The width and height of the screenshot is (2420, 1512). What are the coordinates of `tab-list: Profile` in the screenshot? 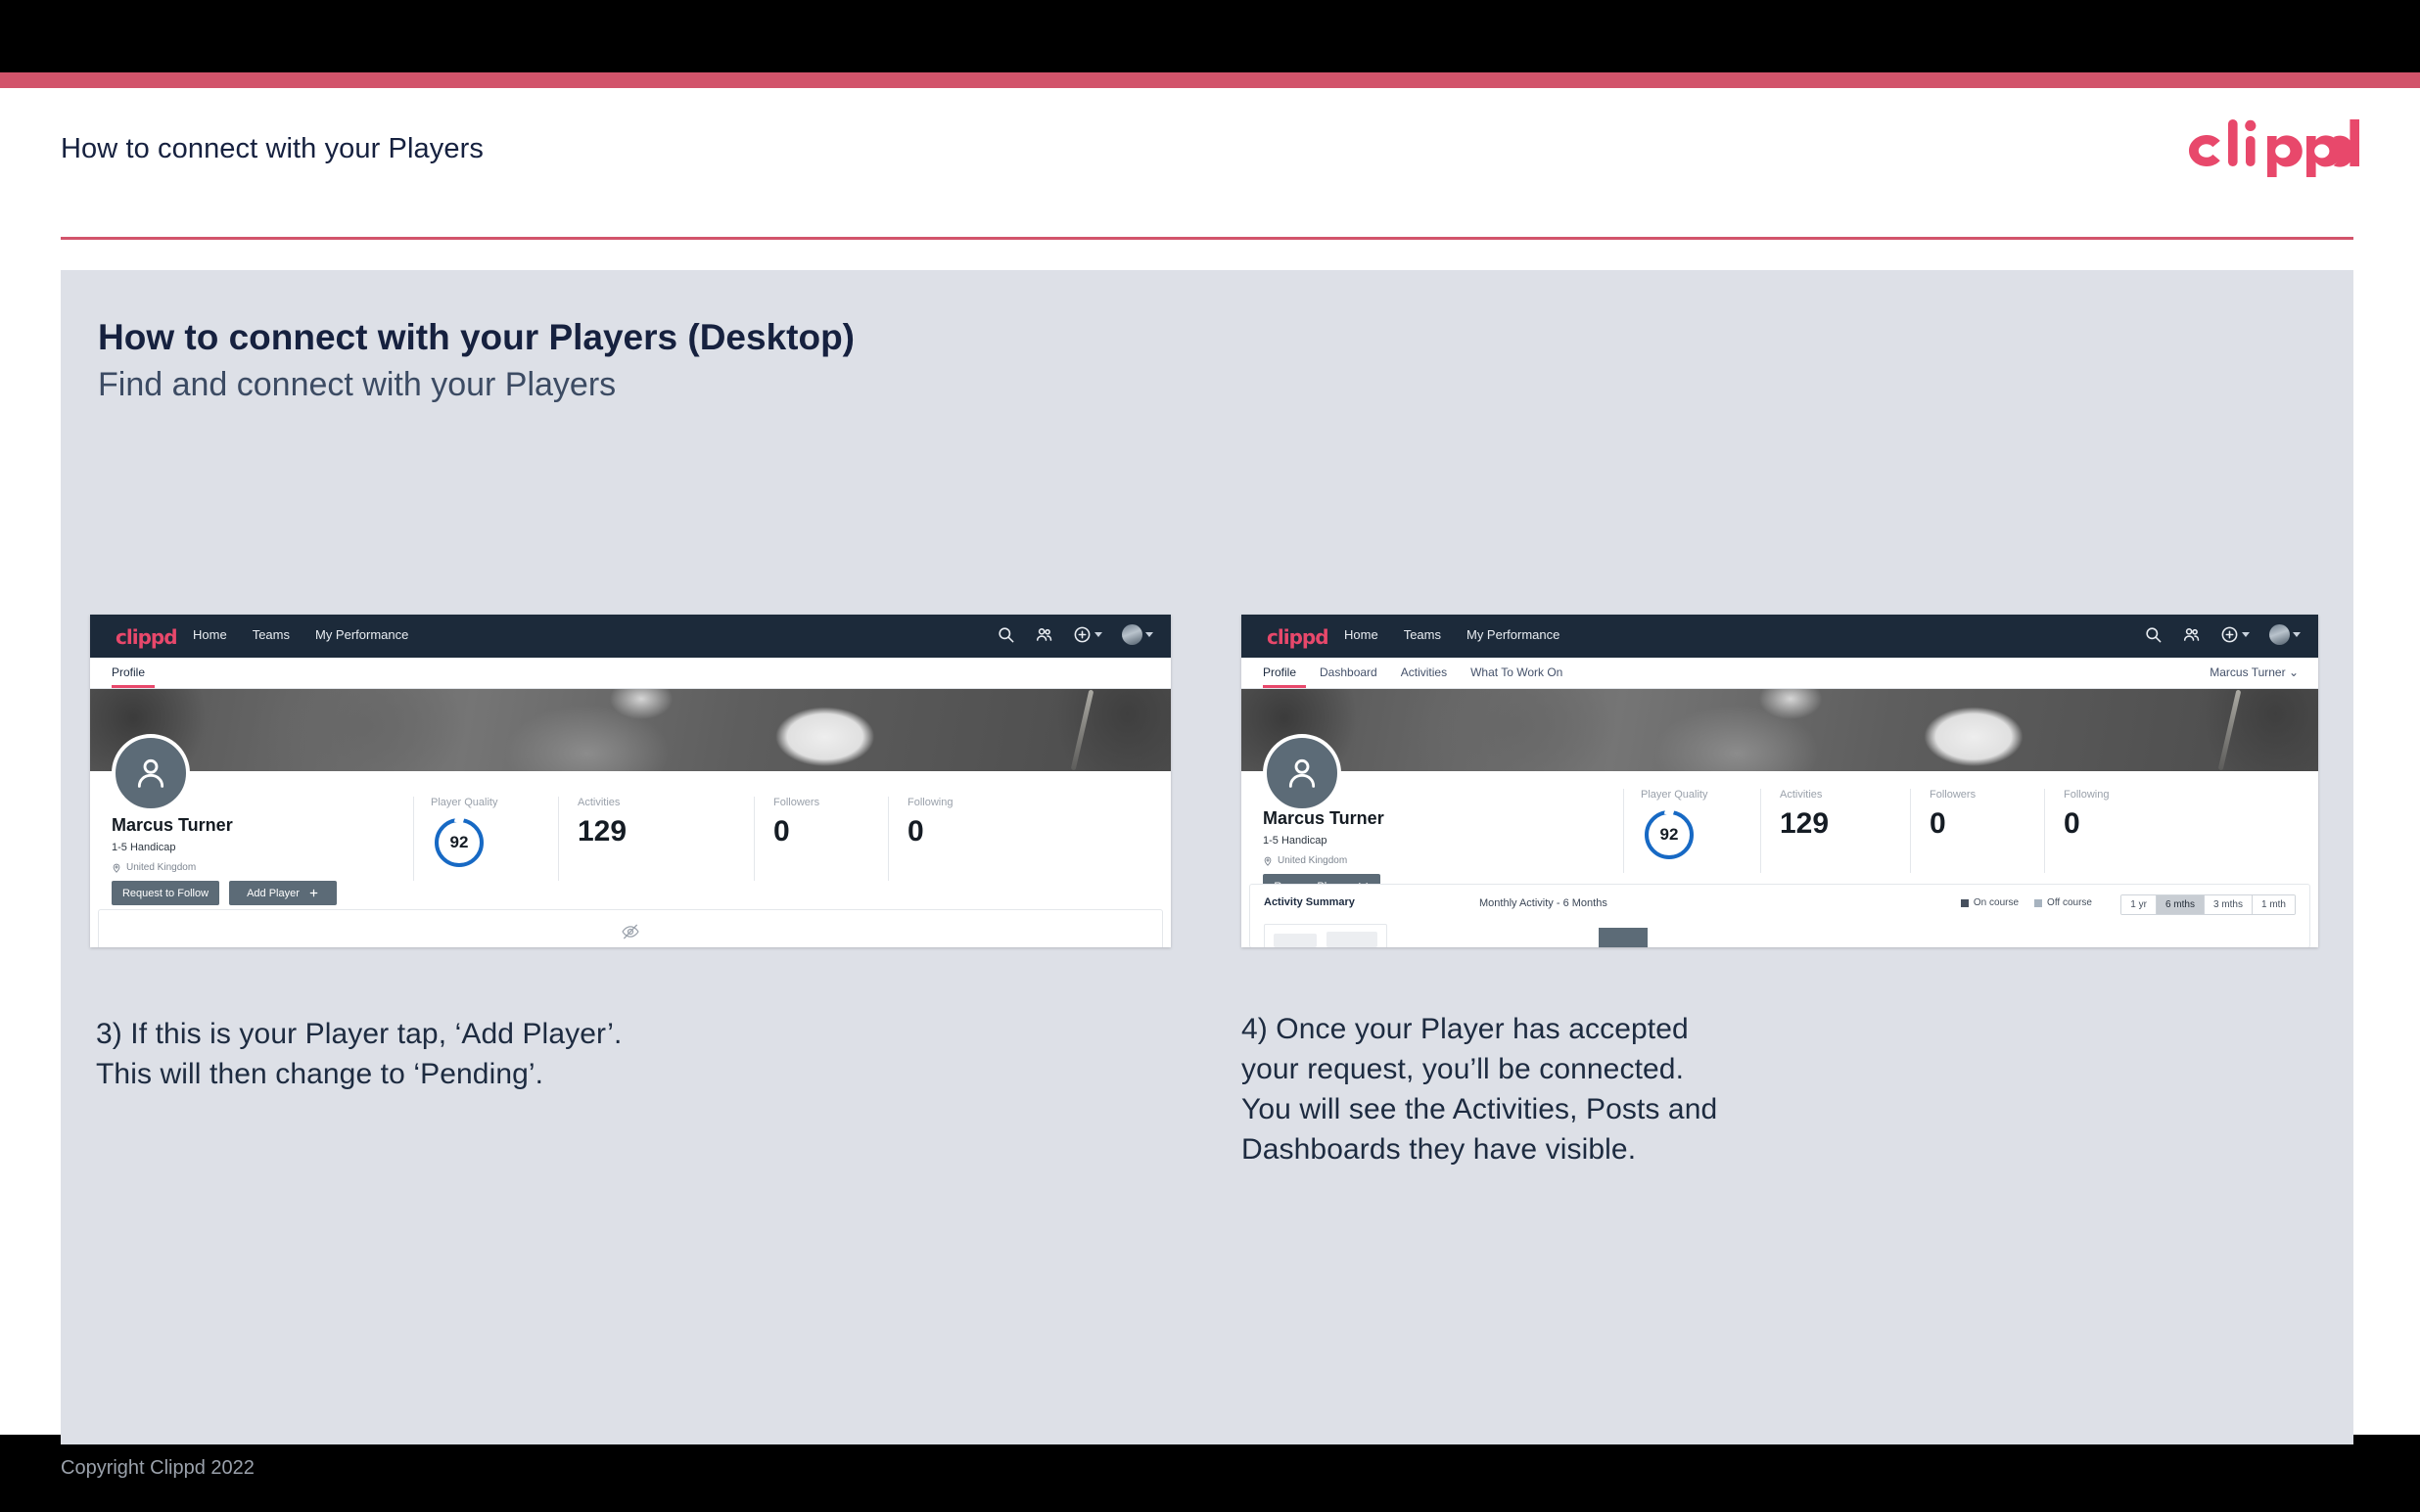 It's located at (128, 672).